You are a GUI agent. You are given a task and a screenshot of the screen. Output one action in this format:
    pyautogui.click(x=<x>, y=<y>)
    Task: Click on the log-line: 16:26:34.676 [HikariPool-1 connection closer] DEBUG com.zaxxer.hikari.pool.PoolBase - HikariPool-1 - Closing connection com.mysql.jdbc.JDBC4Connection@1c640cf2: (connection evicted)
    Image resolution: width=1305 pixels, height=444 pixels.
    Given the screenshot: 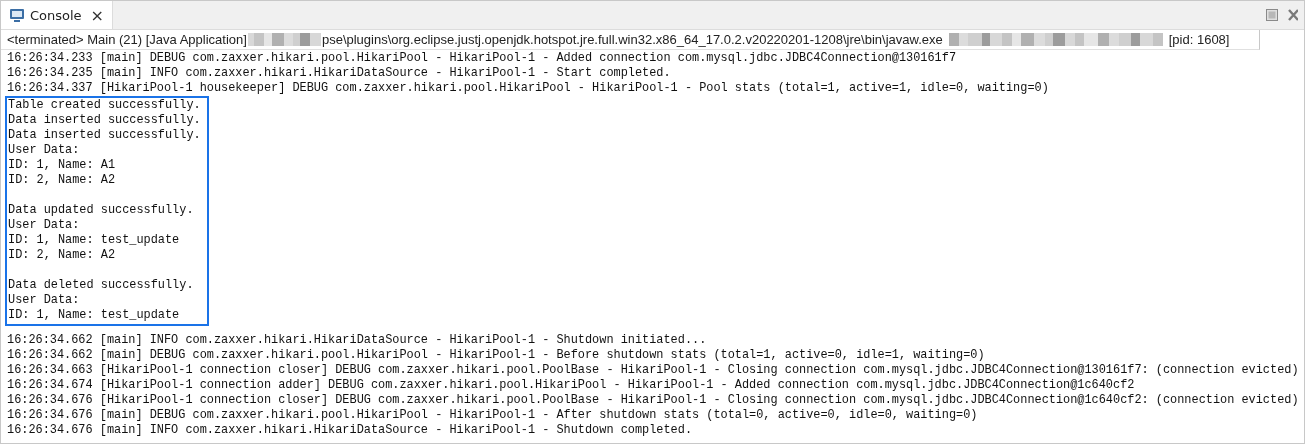 What is the action you would take?
    pyautogui.click(x=653, y=400)
    